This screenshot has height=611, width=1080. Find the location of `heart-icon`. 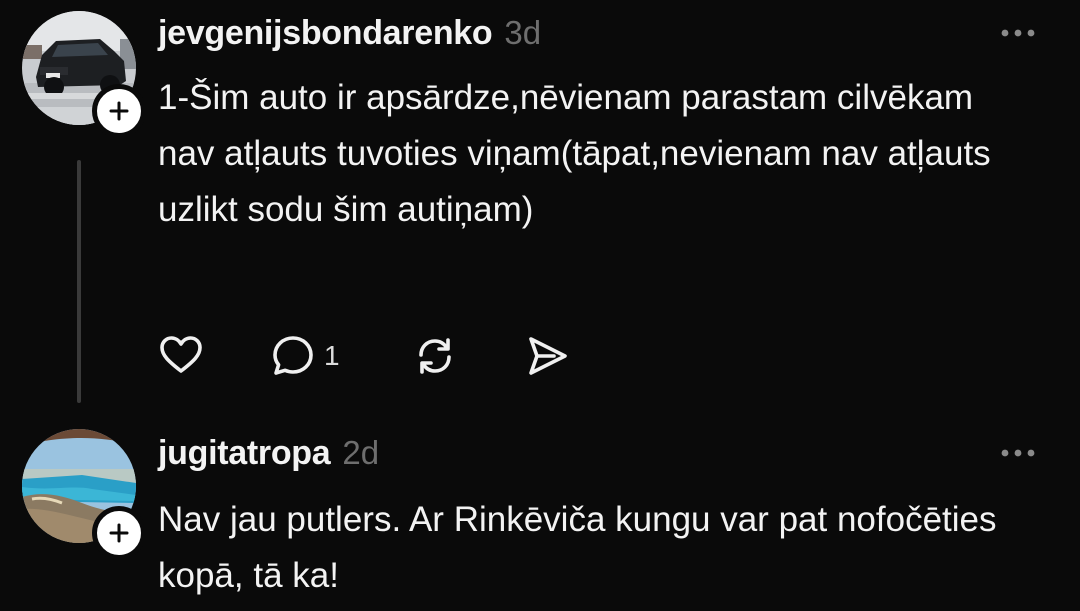

heart-icon is located at coordinates (181, 354).